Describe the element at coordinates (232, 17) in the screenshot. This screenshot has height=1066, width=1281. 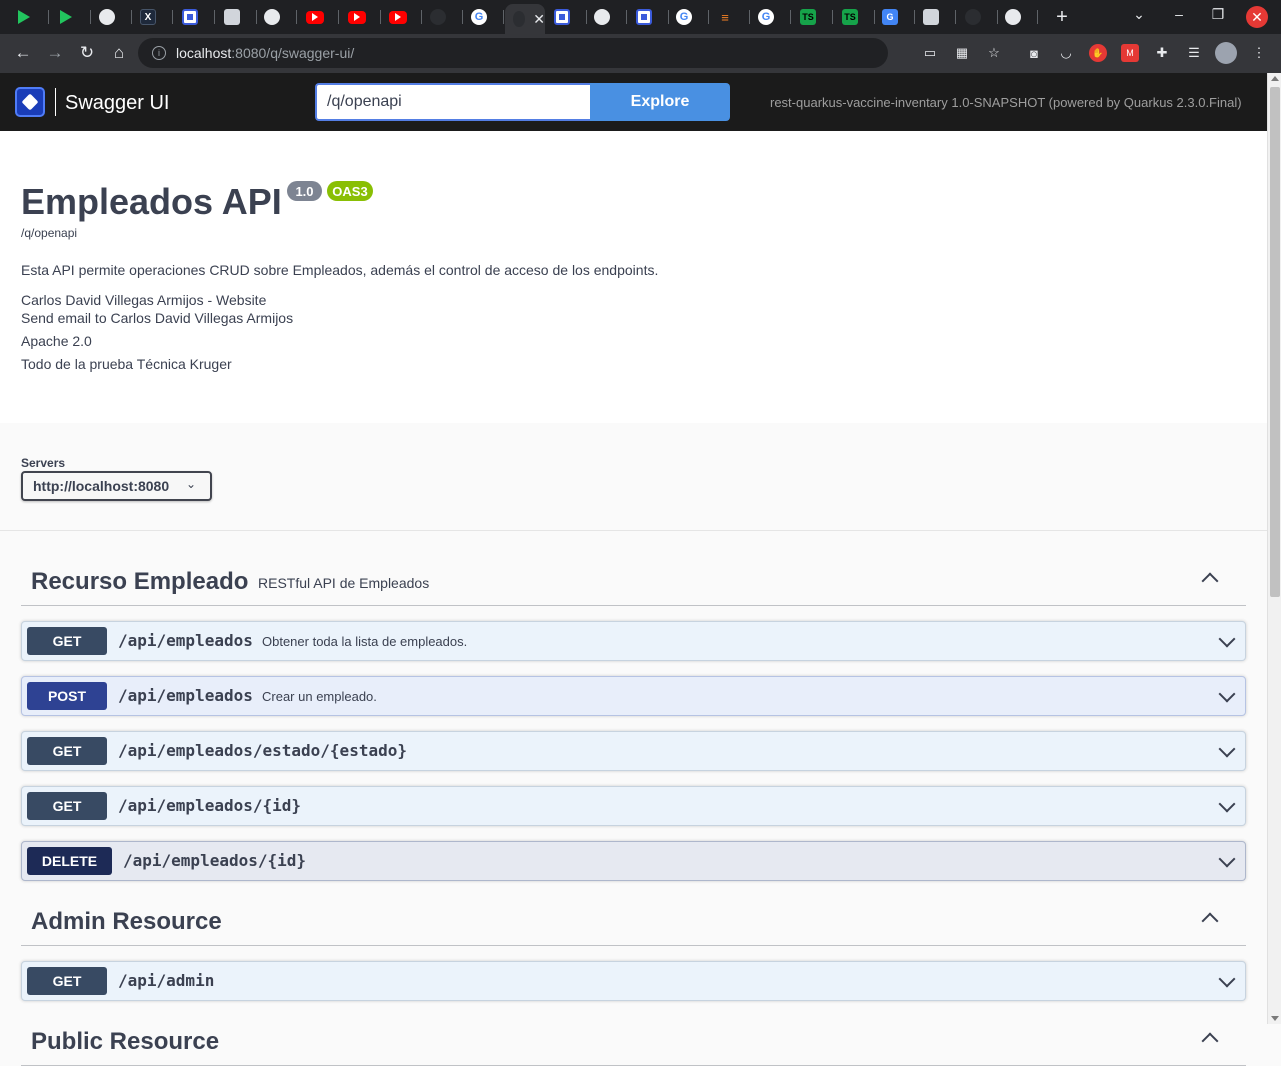
I see `cloud-icon` at that location.